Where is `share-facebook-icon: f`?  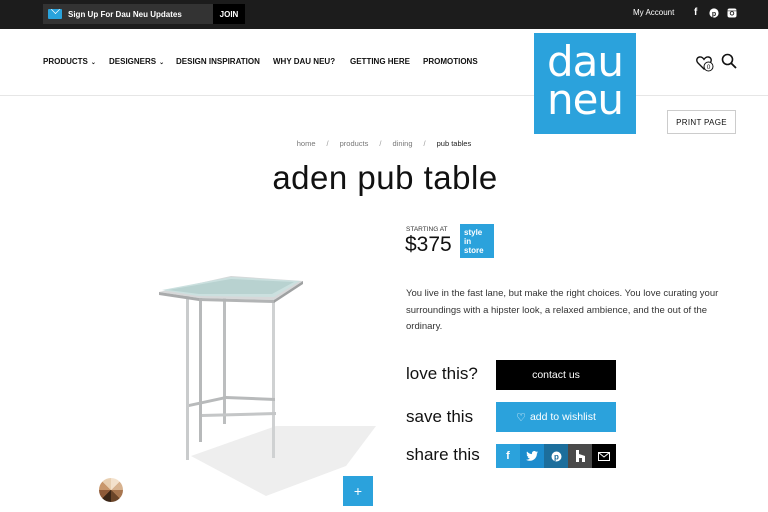
share-facebook-icon: f is located at coordinates (508, 456).